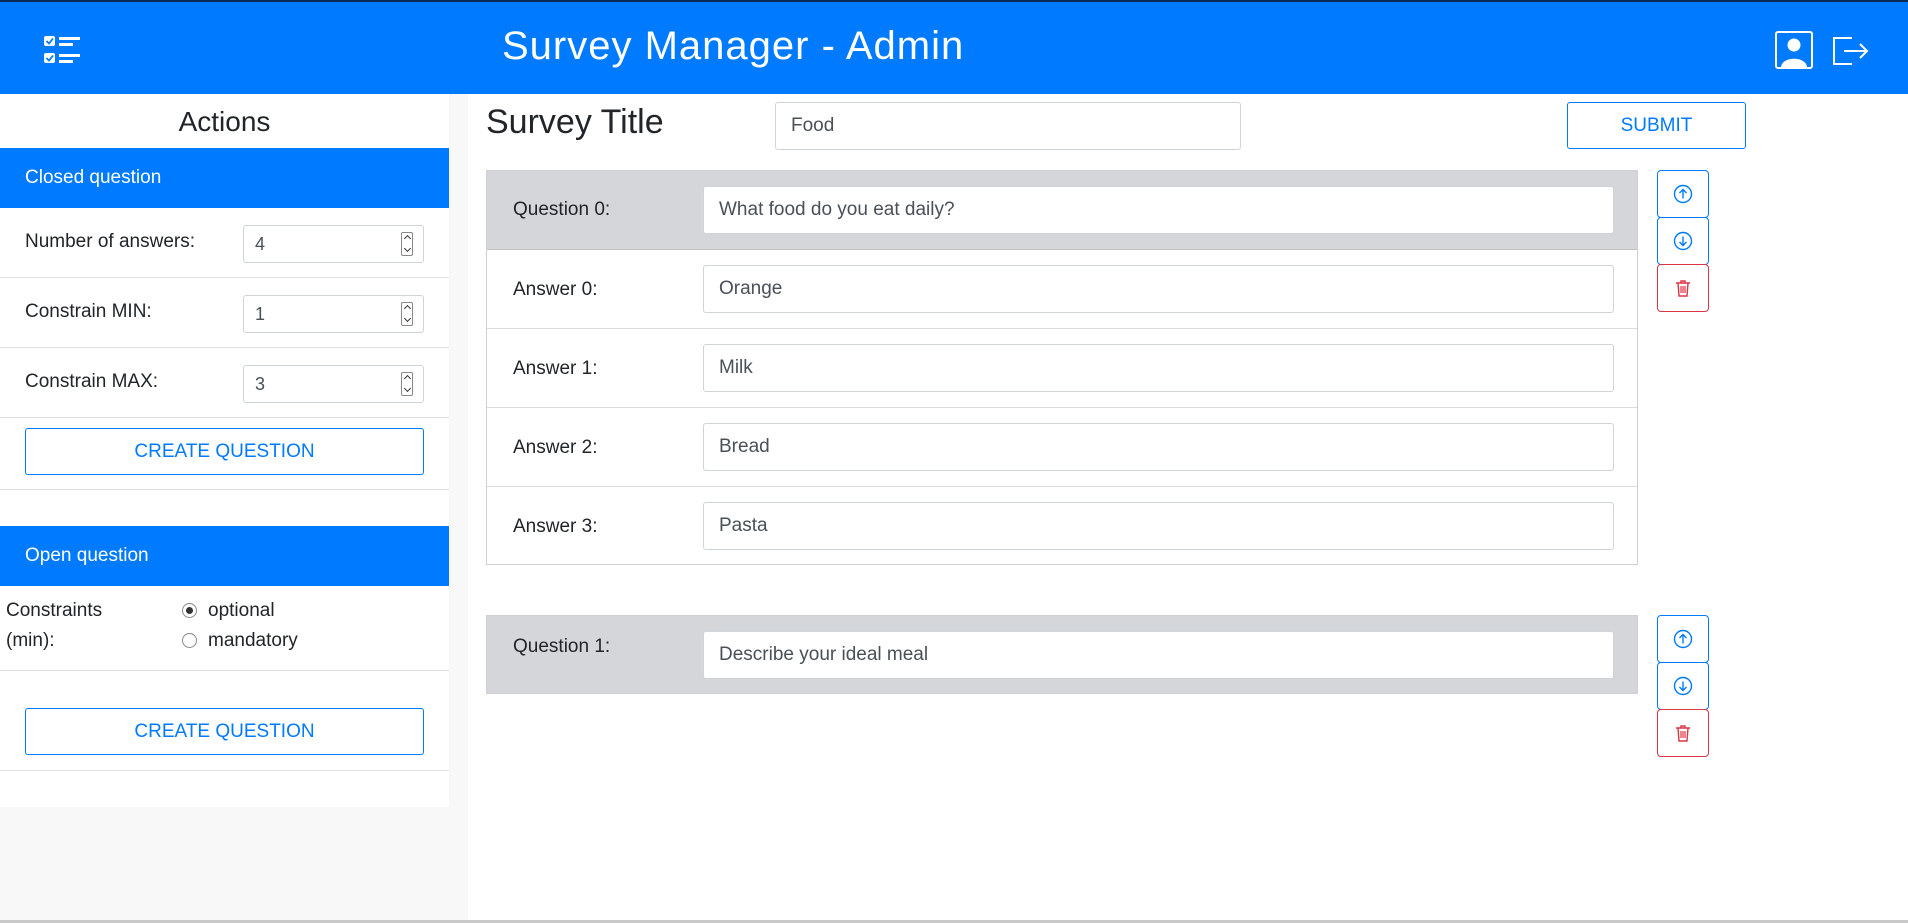 This screenshot has height=923, width=1908. Describe the element at coordinates (260, 244) in the screenshot. I see `number-of-answers-value: 4` at that location.